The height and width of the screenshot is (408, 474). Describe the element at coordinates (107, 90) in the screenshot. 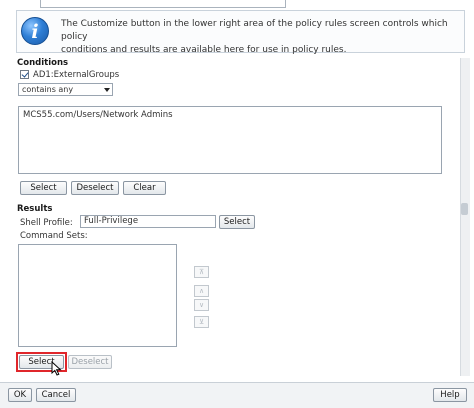

I see `chevron-down-icon` at that location.